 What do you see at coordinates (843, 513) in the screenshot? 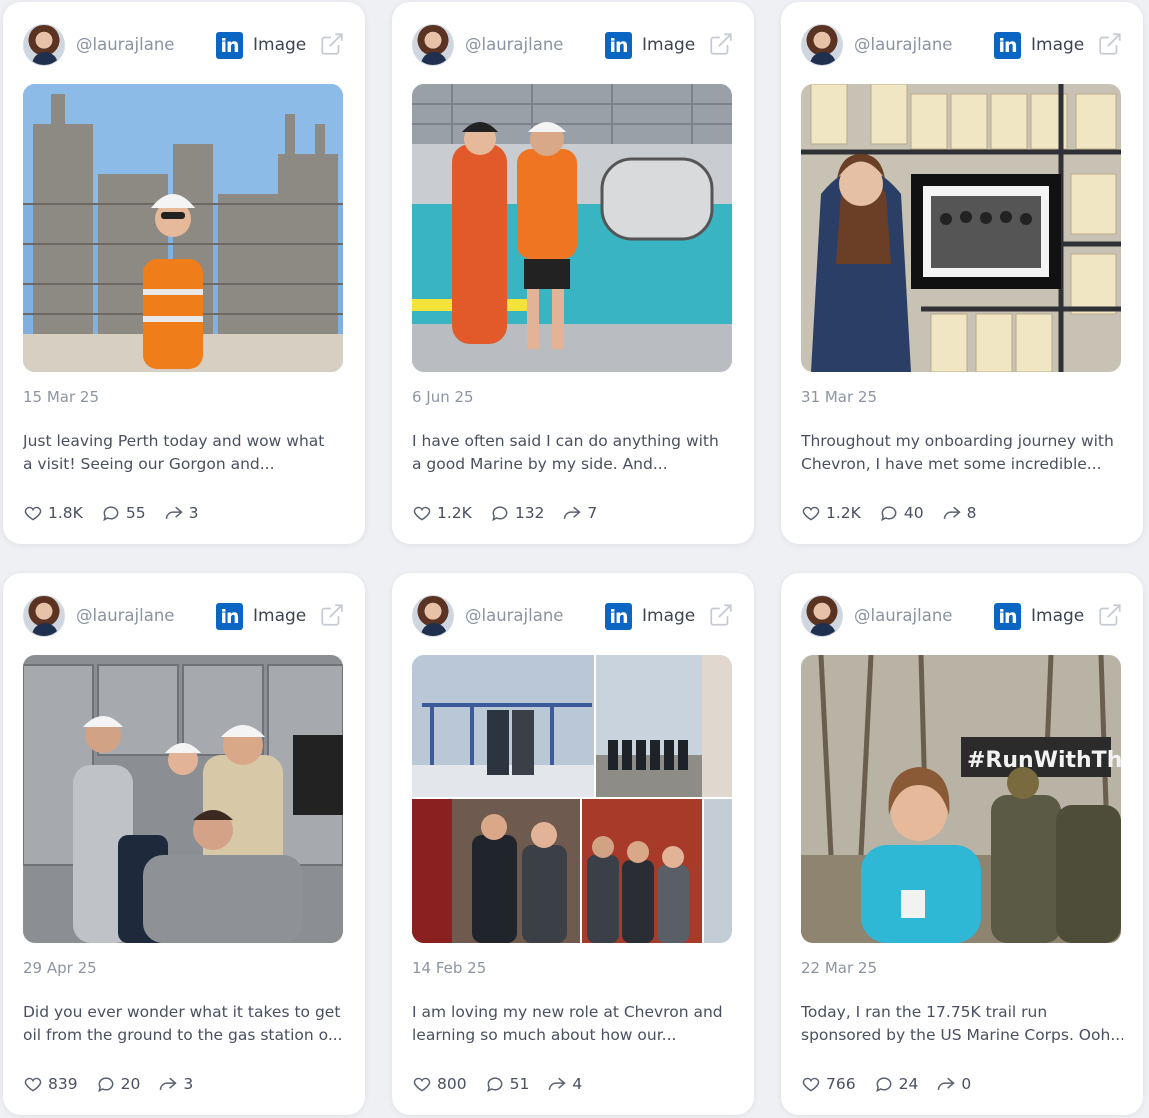
I see `likes-count: 1.2K` at bounding box center [843, 513].